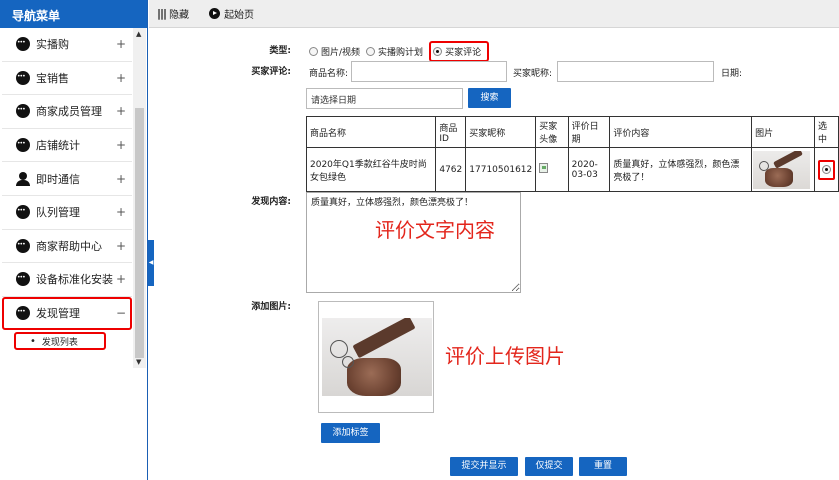  What do you see at coordinates (384, 98) in the screenshot?
I see `date-picker-input: 请选择日期` at bounding box center [384, 98].